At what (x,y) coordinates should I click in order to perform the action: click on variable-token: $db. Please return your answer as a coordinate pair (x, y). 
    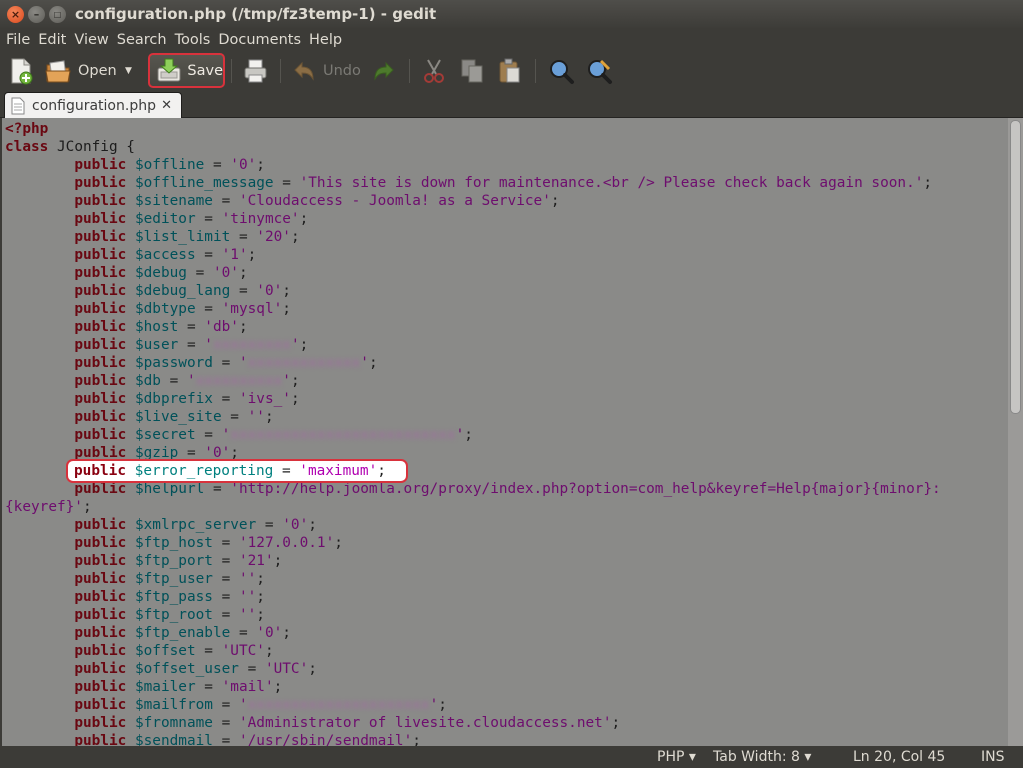
    Looking at the image, I should click on (147, 381).